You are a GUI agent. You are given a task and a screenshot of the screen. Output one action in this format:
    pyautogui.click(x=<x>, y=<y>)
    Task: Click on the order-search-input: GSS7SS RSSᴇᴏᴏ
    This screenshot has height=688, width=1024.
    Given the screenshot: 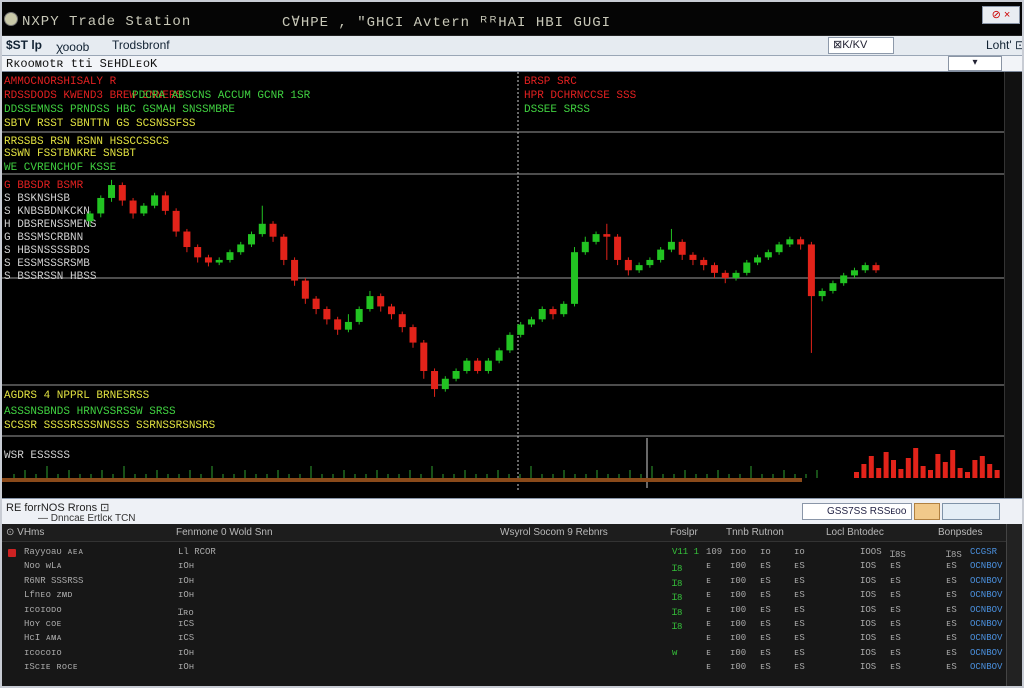 What is the action you would take?
    pyautogui.click(x=857, y=511)
    